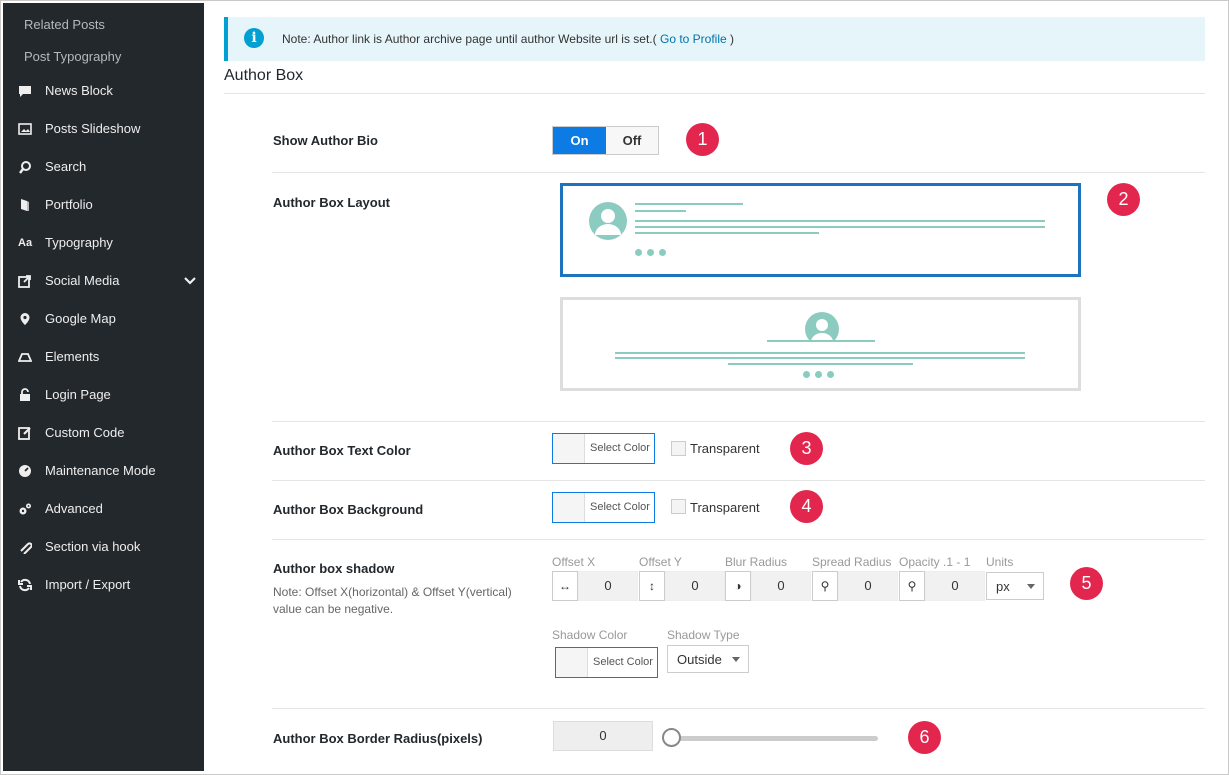 The image size is (1229, 775). I want to click on sidebar-item-posts-slideshow: Posts Slideshow, so click(103, 129).